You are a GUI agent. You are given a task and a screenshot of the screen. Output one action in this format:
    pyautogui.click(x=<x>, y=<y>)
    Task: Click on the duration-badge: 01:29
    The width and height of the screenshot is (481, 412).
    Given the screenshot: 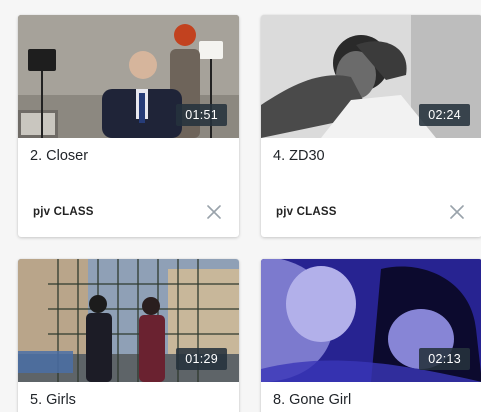 What is the action you would take?
    pyautogui.click(x=201, y=359)
    